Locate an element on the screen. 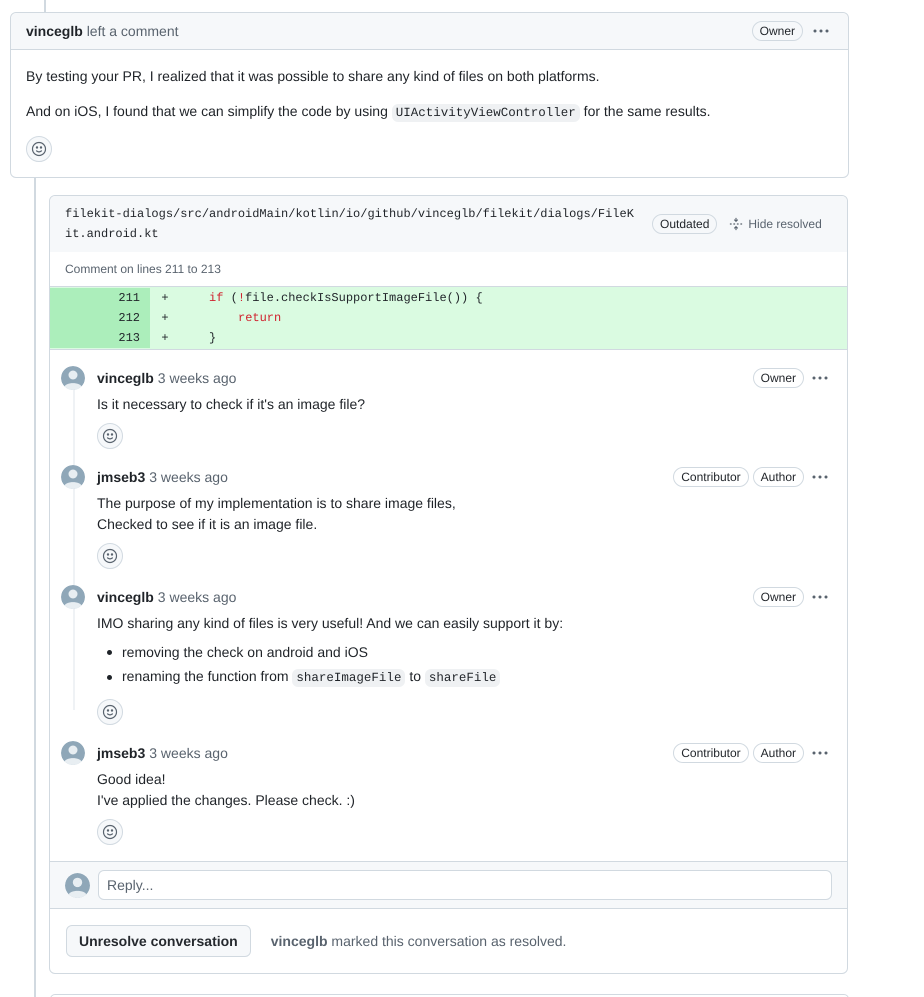  role-badge: Outdated is located at coordinates (685, 224).